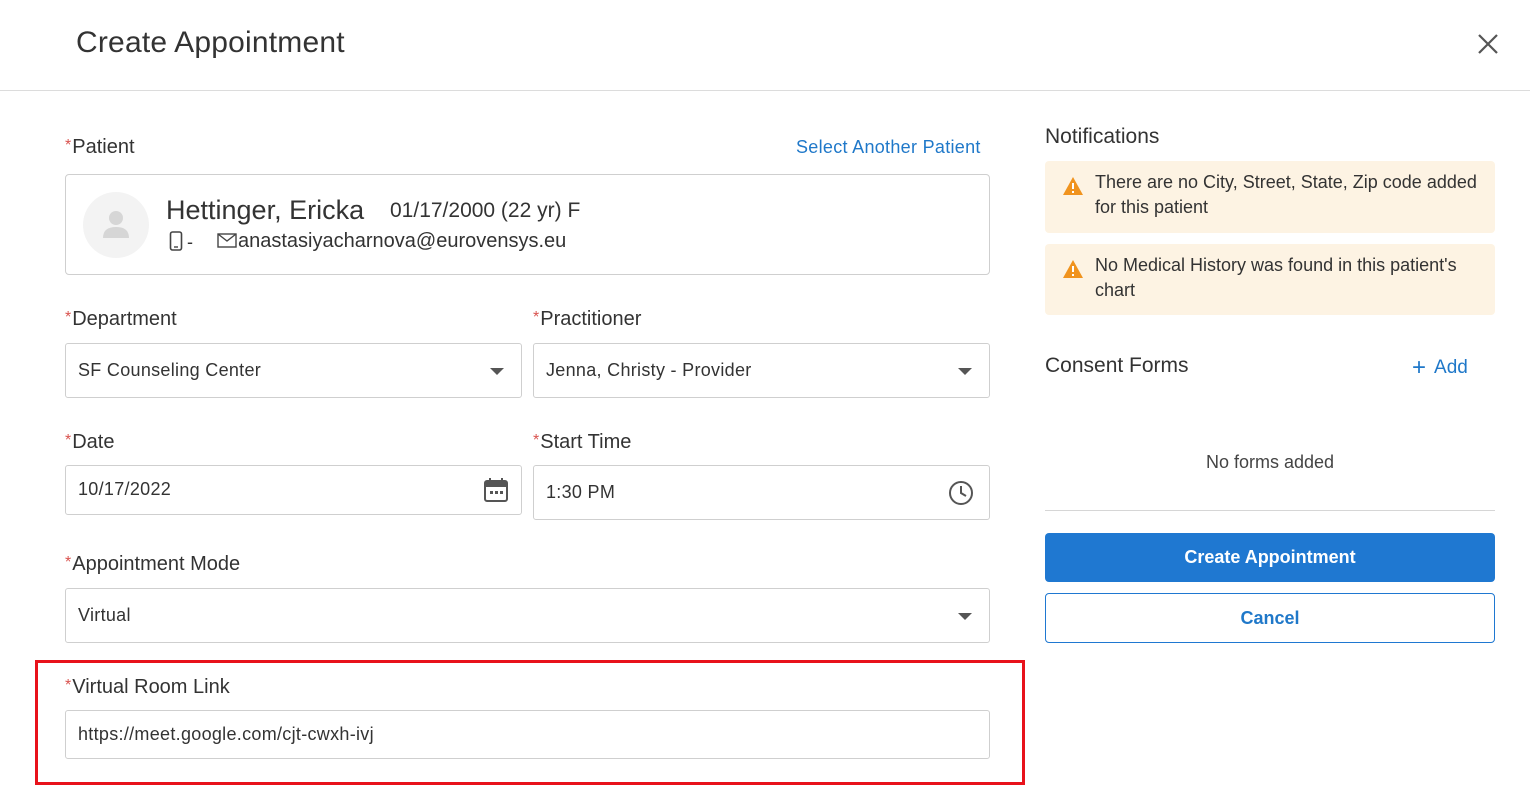 This screenshot has width=1530, height=796. Describe the element at coordinates (1419, 367) in the screenshot. I see `plus-icon: +` at that location.